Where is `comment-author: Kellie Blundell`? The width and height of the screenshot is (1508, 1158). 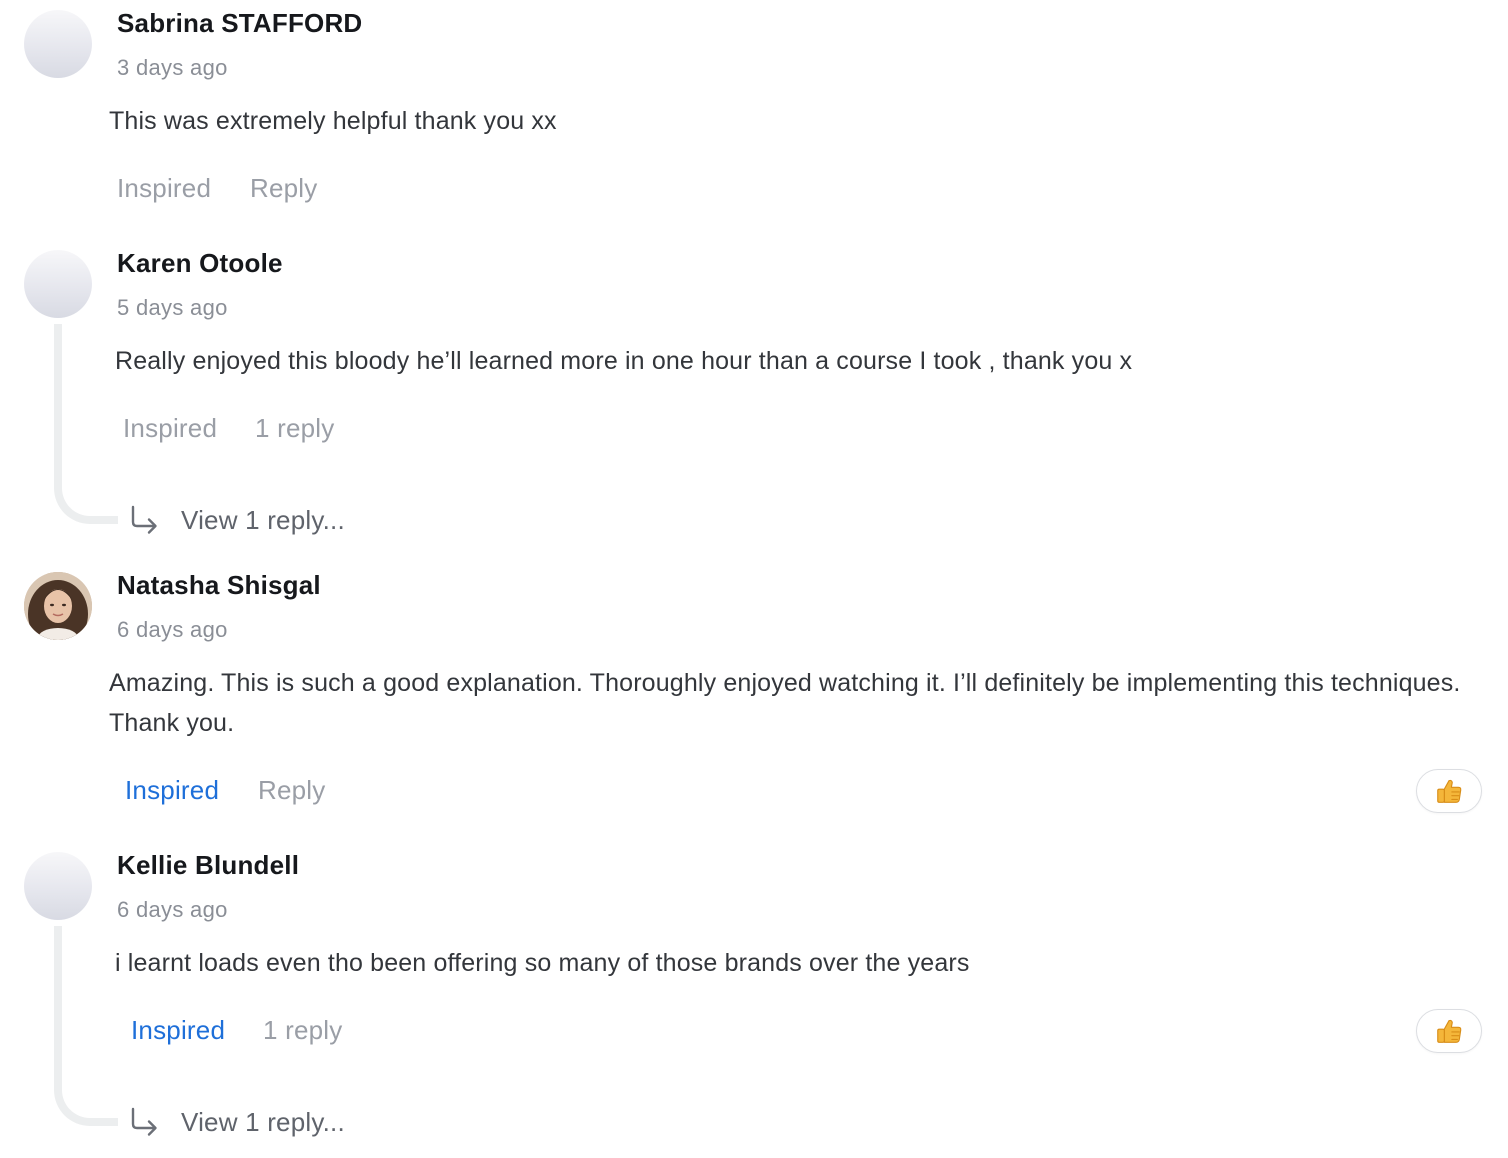 comment-author: Kellie Blundell is located at coordinates (208, 865).